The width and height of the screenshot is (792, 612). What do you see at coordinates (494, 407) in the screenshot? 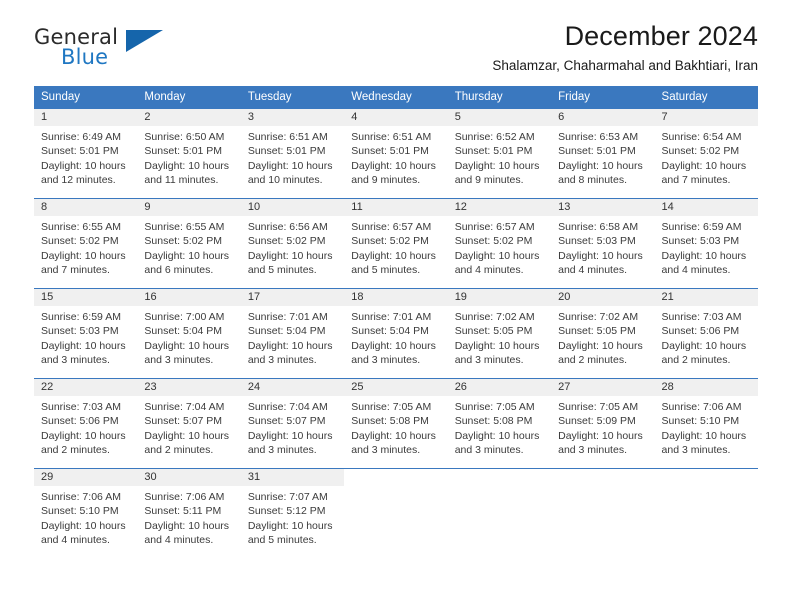
I see `sunrise-text: Sunrise: 7:05 AM` at bounding box center [494, 407].